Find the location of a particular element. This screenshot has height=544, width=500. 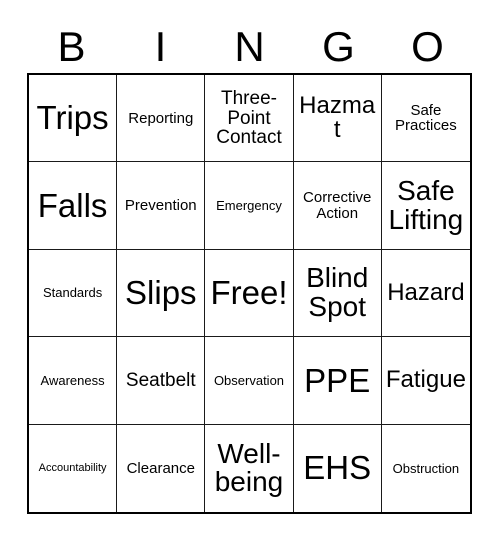

bingo-cell-label: Blind Spot is located at coordinates (337, 292).